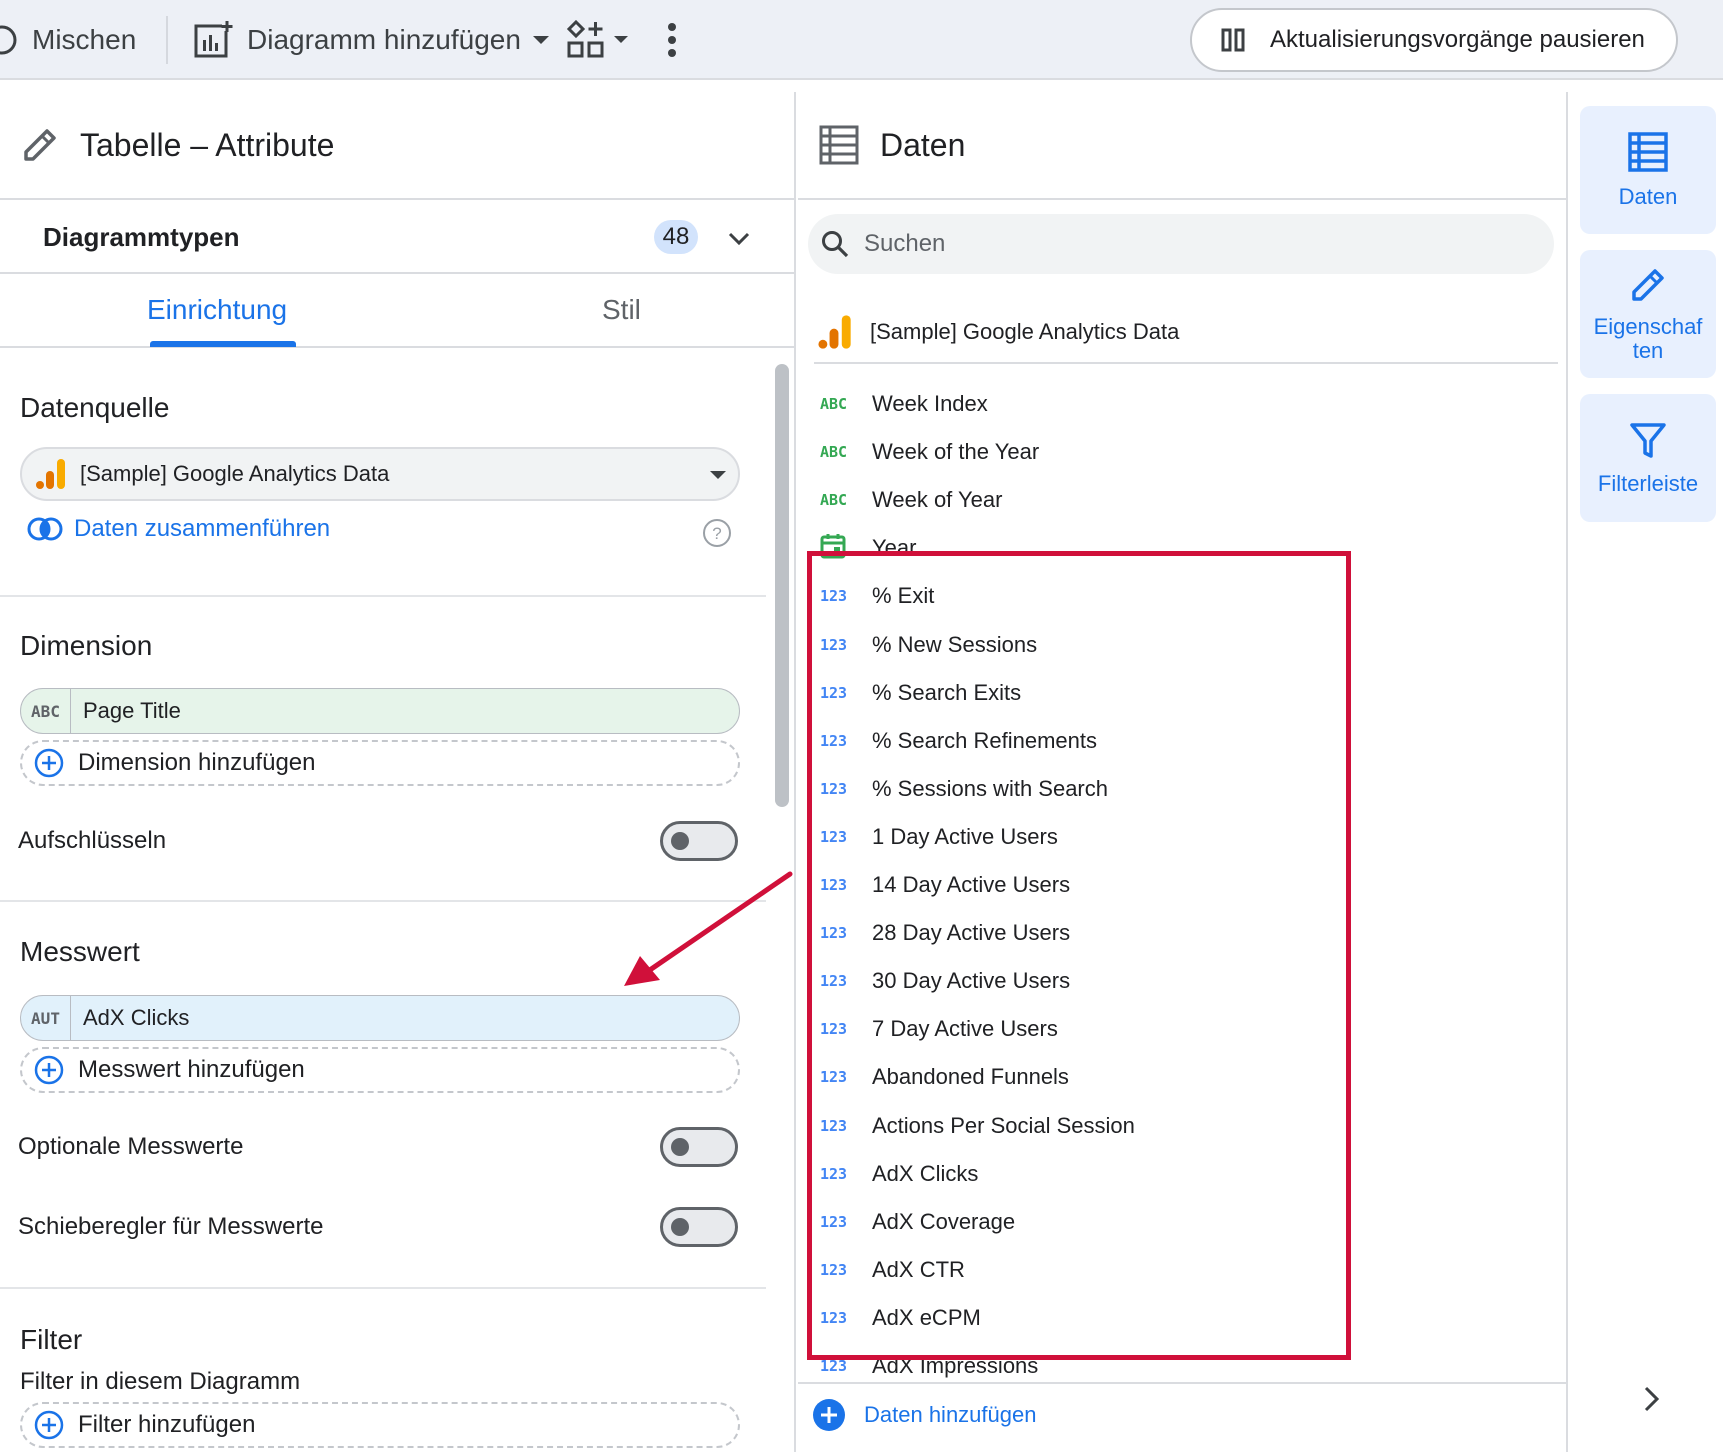 Image resolution: width=1723 pixels, height=1452 pixels. Describe the element at coordinates (380, 711) in the screenshot. I see `dimension-chip: ABC Page Title` at that location.